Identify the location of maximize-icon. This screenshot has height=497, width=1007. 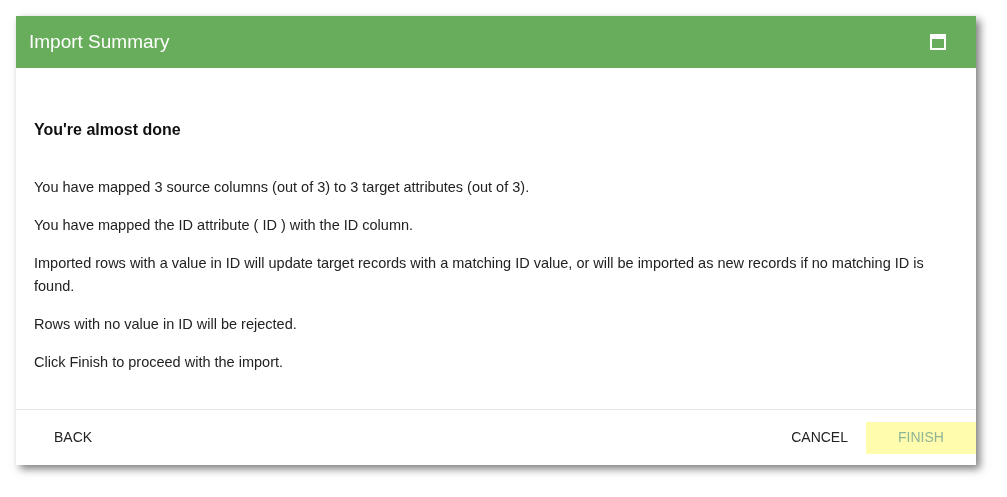
(938, 42).